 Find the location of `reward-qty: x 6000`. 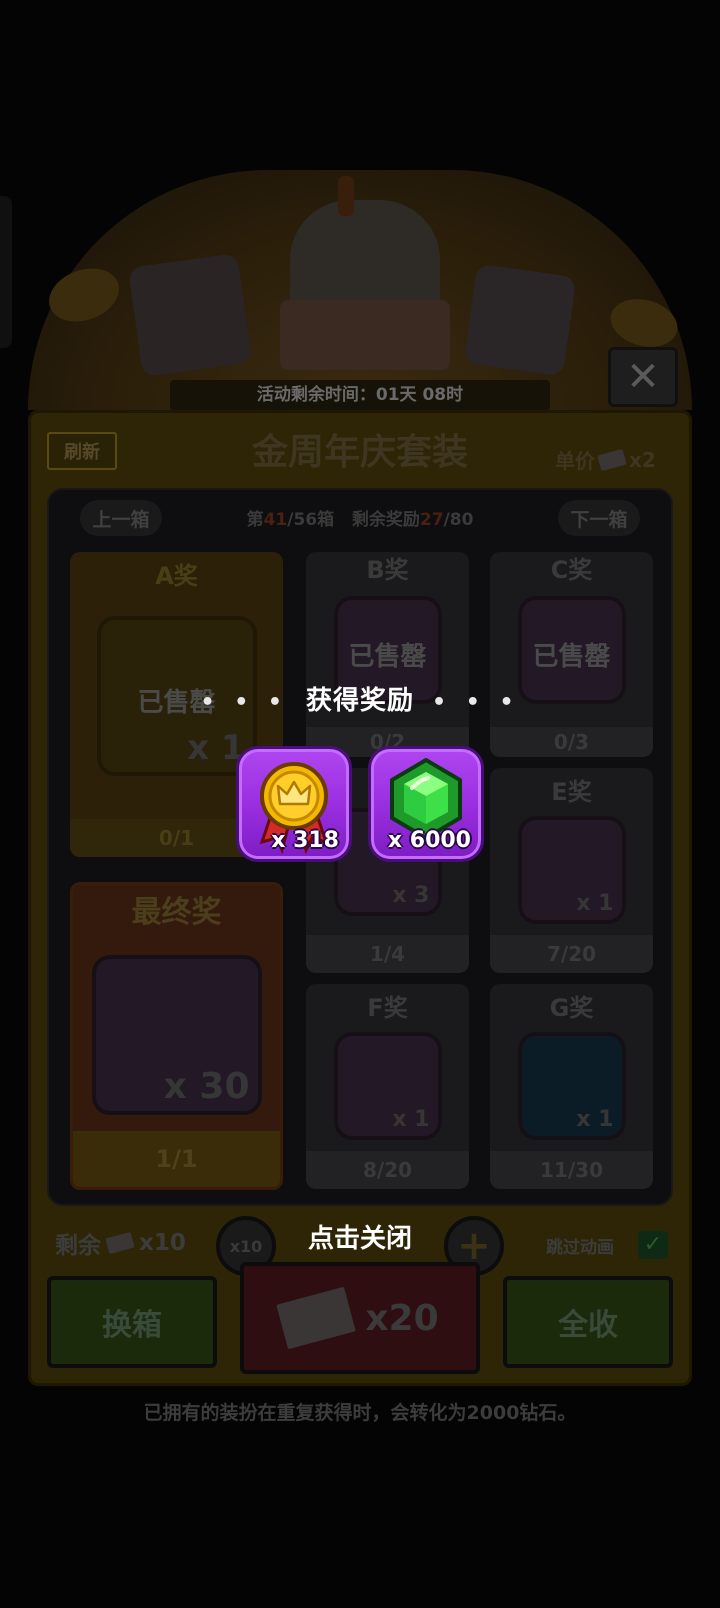

reward-qty: x 6000 is located at coordinates (429, 840).